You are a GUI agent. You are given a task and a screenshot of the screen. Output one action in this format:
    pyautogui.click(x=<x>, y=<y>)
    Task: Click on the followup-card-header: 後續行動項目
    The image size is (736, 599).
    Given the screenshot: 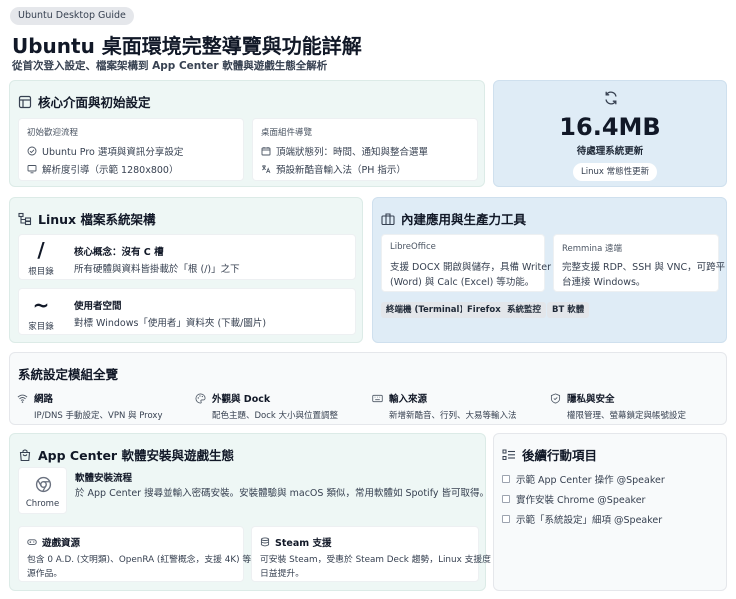 What is the action you would take?
    pyautogui.click(x=549, y=454)
    